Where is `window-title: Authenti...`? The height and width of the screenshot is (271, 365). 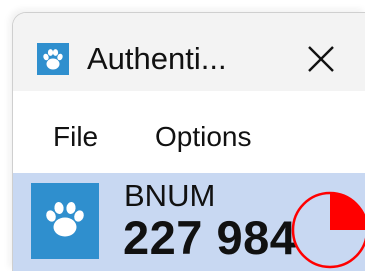 window-title: Authenti... is located at coordinates (157, 58).